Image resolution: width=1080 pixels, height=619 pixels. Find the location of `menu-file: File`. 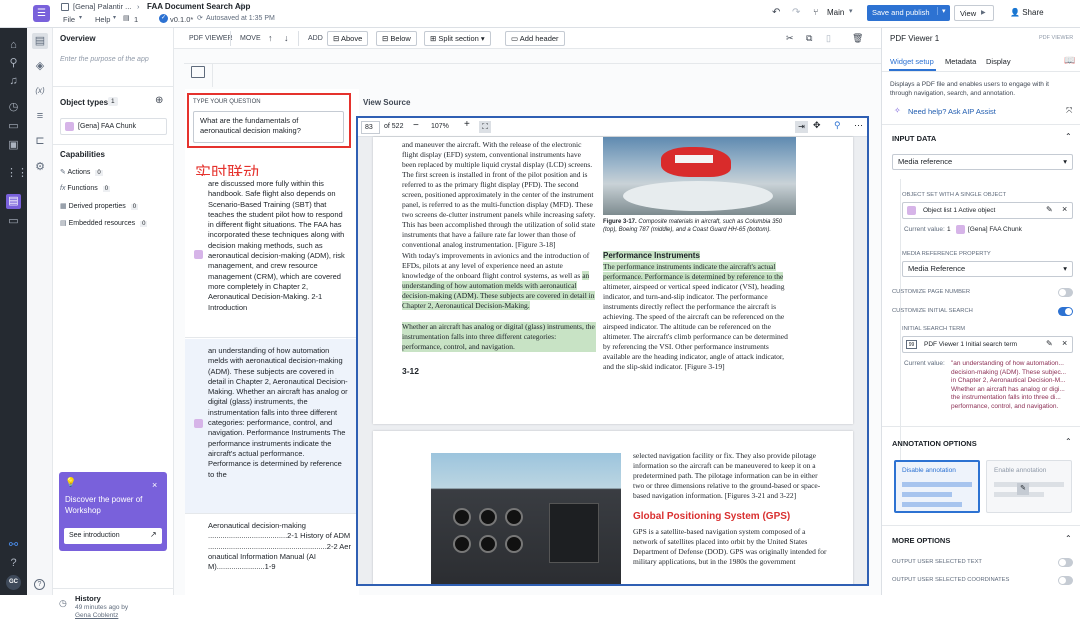

menu-file: File is located at coordinates (69, 19).